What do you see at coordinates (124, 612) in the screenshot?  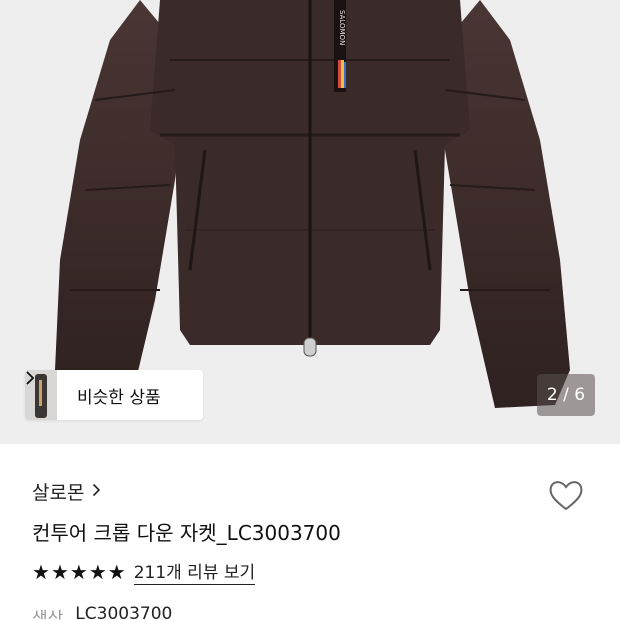 I see `color-value: LC3003700` at bounding box center [124, 612].